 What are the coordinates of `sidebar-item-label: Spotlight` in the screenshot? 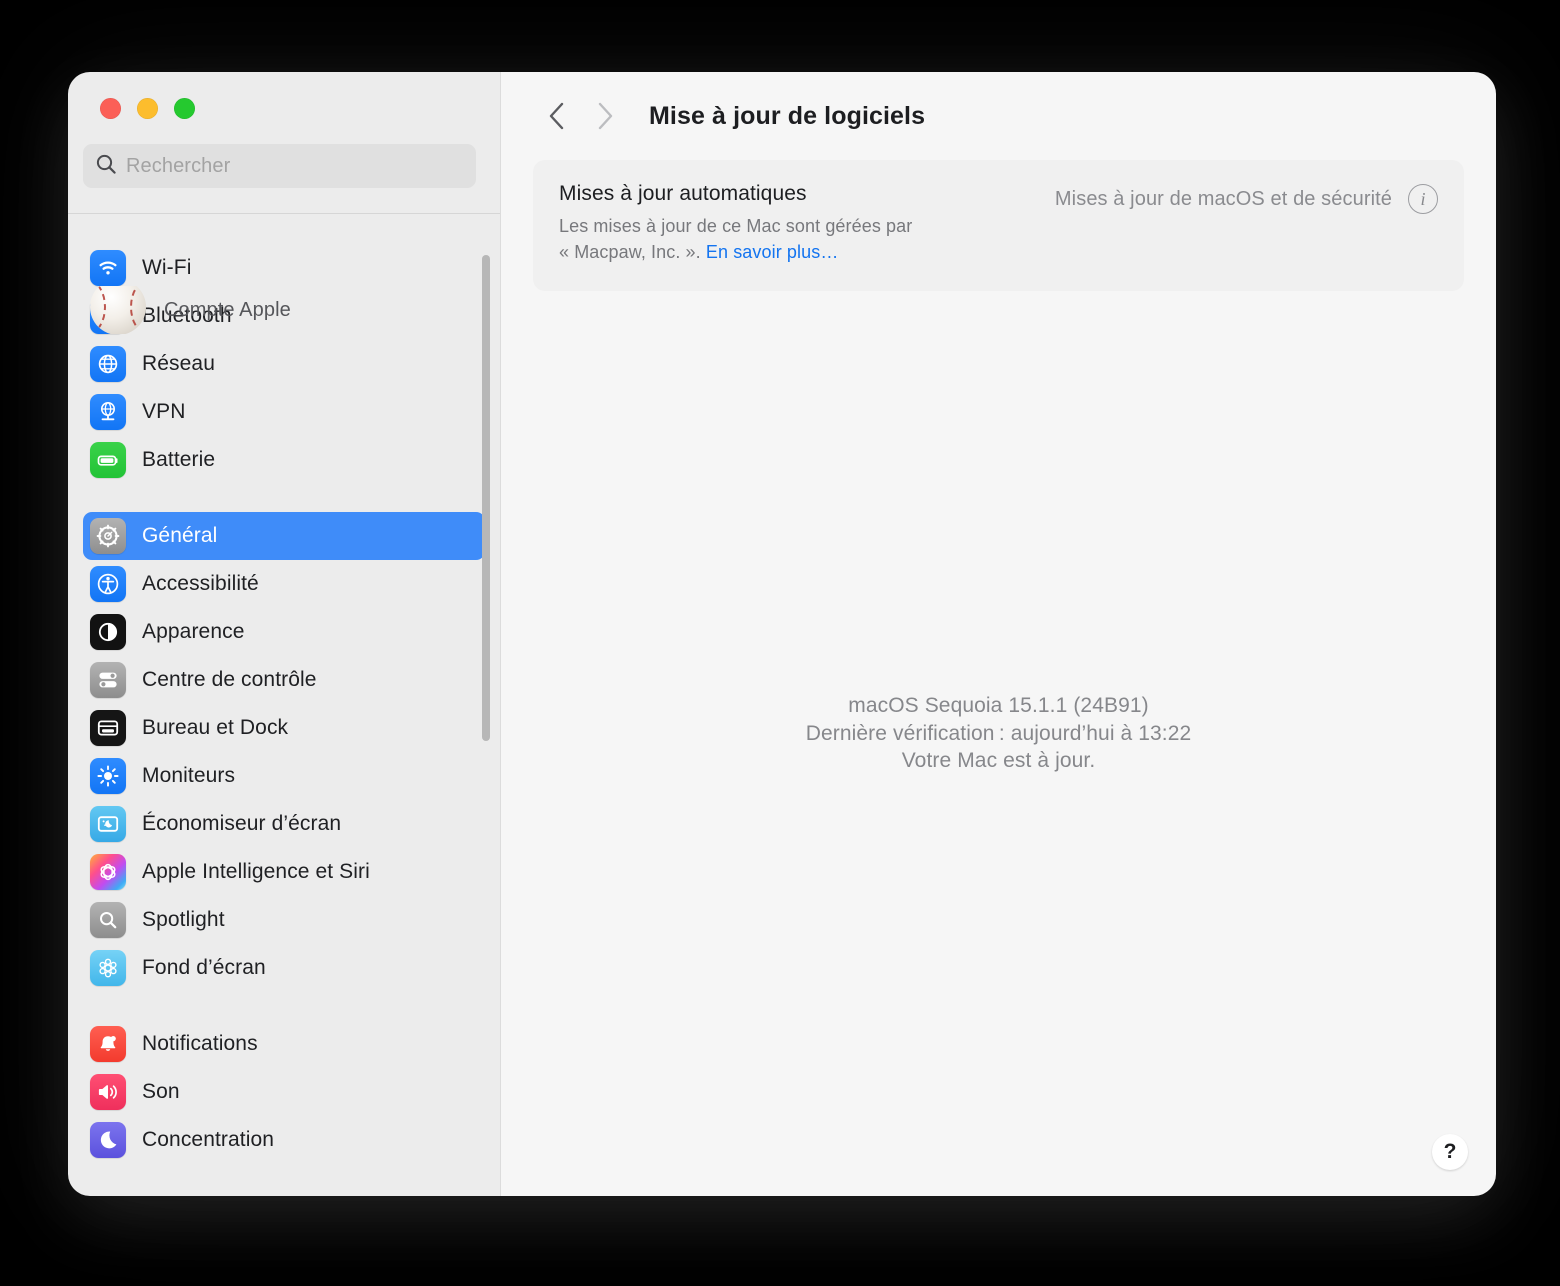 It's located at (183, 919).